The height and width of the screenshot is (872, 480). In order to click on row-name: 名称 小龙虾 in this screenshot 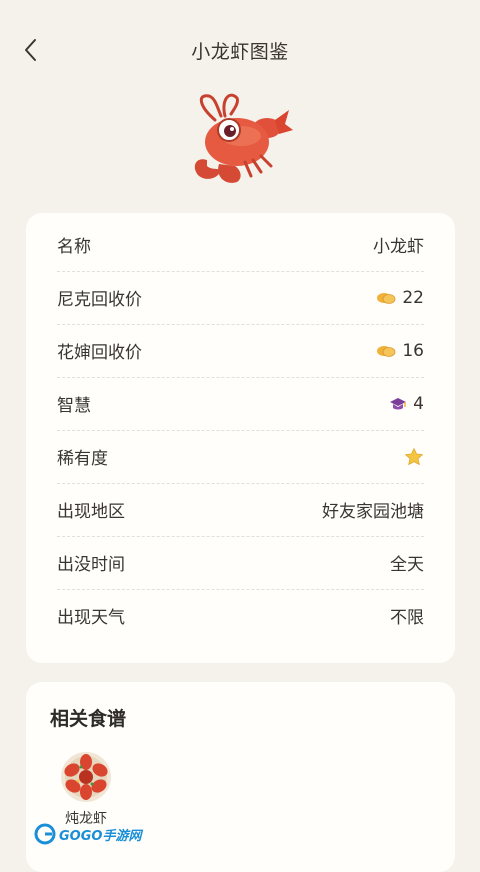, I will do `click(240, 245)`.